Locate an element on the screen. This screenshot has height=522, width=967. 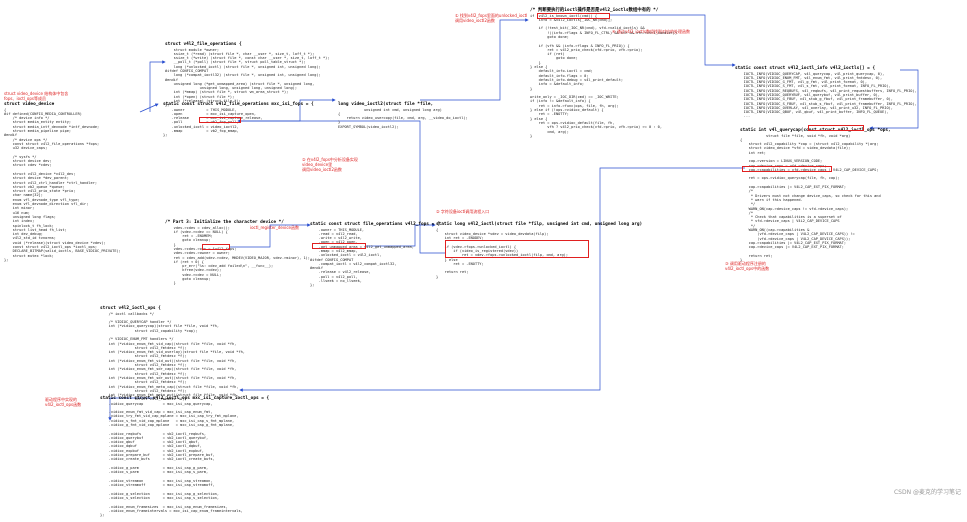
annotation-3: ② 字符设备ioctl调用流程入口 is located at coordinates (463, 211).